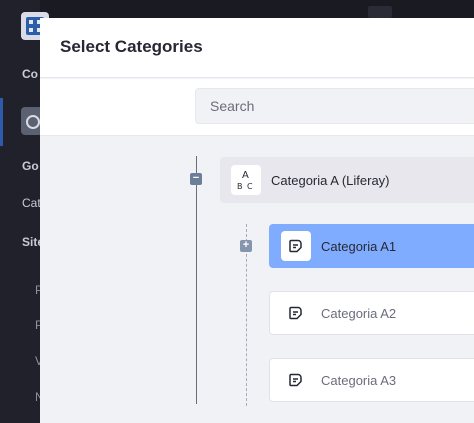 Image resolution: width=474 pixels, height=423 pixels. What do you see at coordinates (31, 203) in the screenshot?
I see `sidebar-item-label: Cat` at bounding box center [31, 203].